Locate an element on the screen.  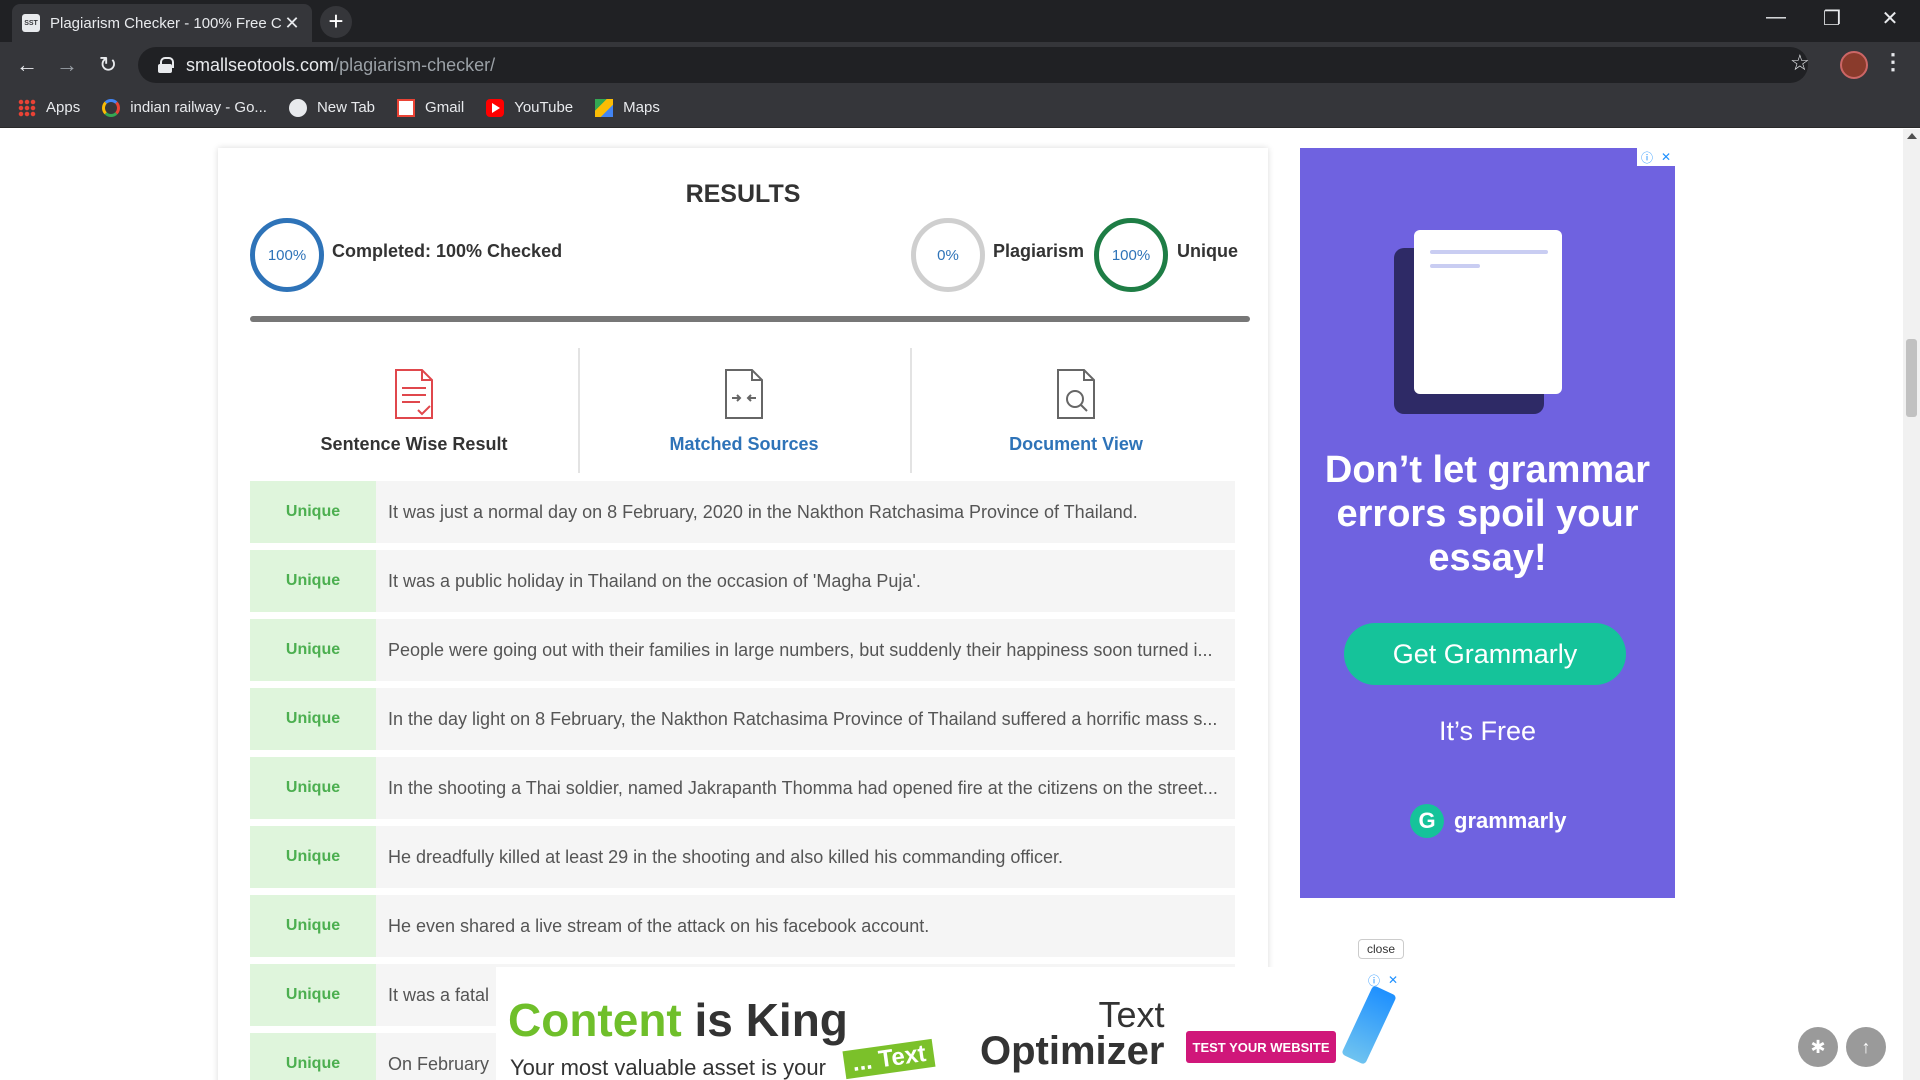
title-part: is is located at coordinates (713, 1020).